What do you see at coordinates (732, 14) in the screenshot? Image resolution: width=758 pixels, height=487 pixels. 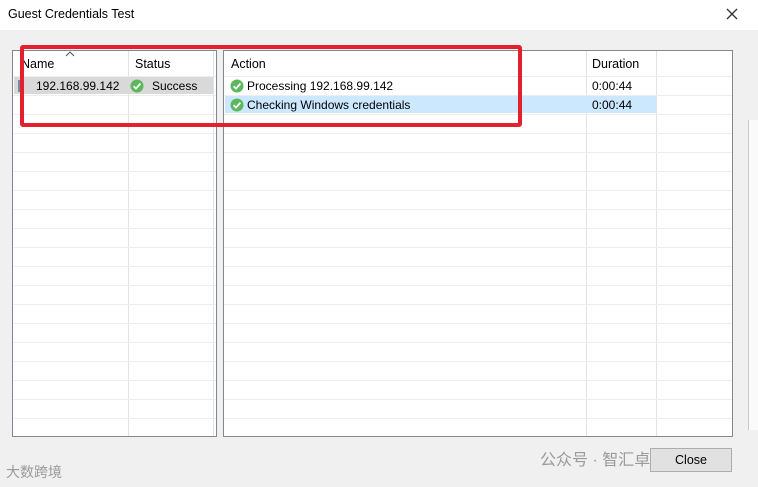 I see `close-window-icon` at bounding box center [732, 14].